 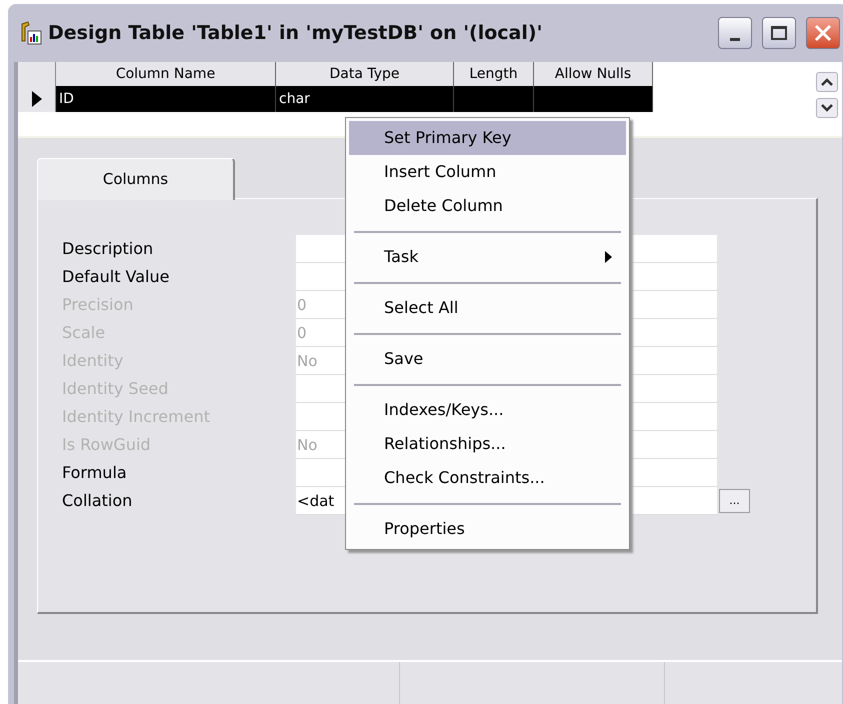 I want to click on scroll-down-button, so click(x=827, y=108).